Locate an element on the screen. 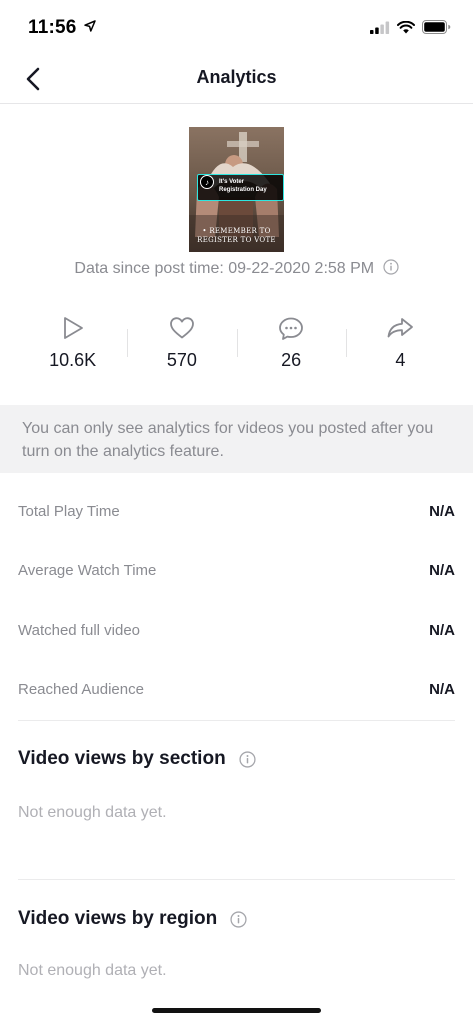 The image size is (473, 1023). status-icons is located at coordinates (410, 27).